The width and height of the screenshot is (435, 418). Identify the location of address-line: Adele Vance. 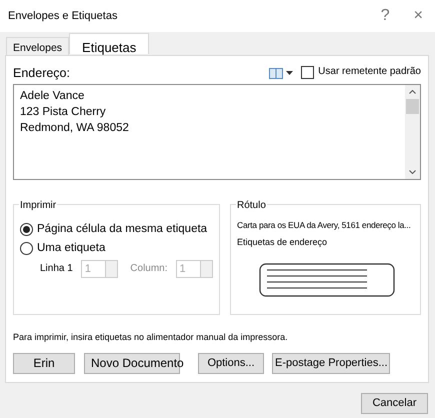
(53, 96).